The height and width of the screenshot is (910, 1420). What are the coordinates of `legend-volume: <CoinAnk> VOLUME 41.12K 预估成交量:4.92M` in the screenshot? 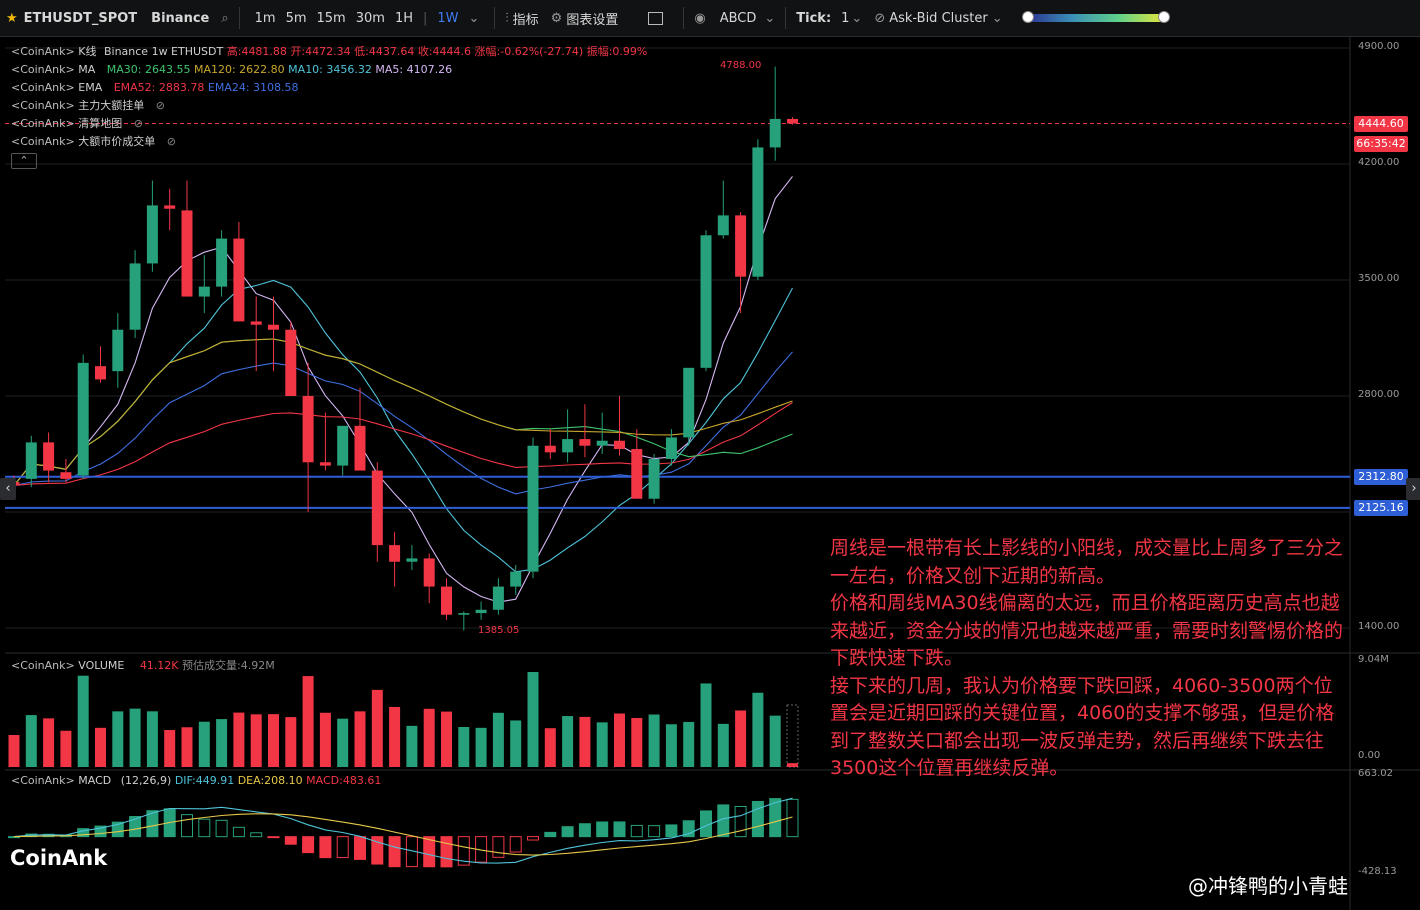 It's located at (143, 666).